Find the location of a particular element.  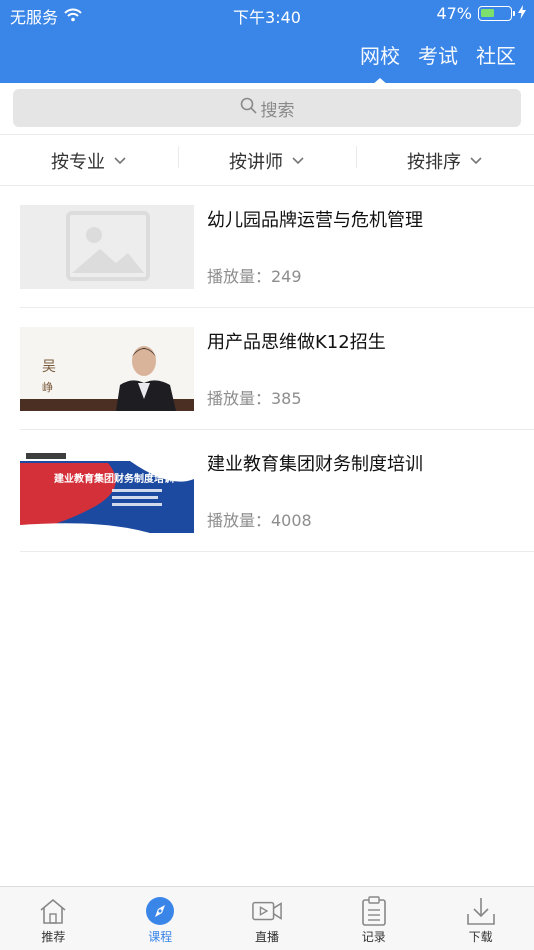

video-camera-icon is located at coordinates (267, 911).